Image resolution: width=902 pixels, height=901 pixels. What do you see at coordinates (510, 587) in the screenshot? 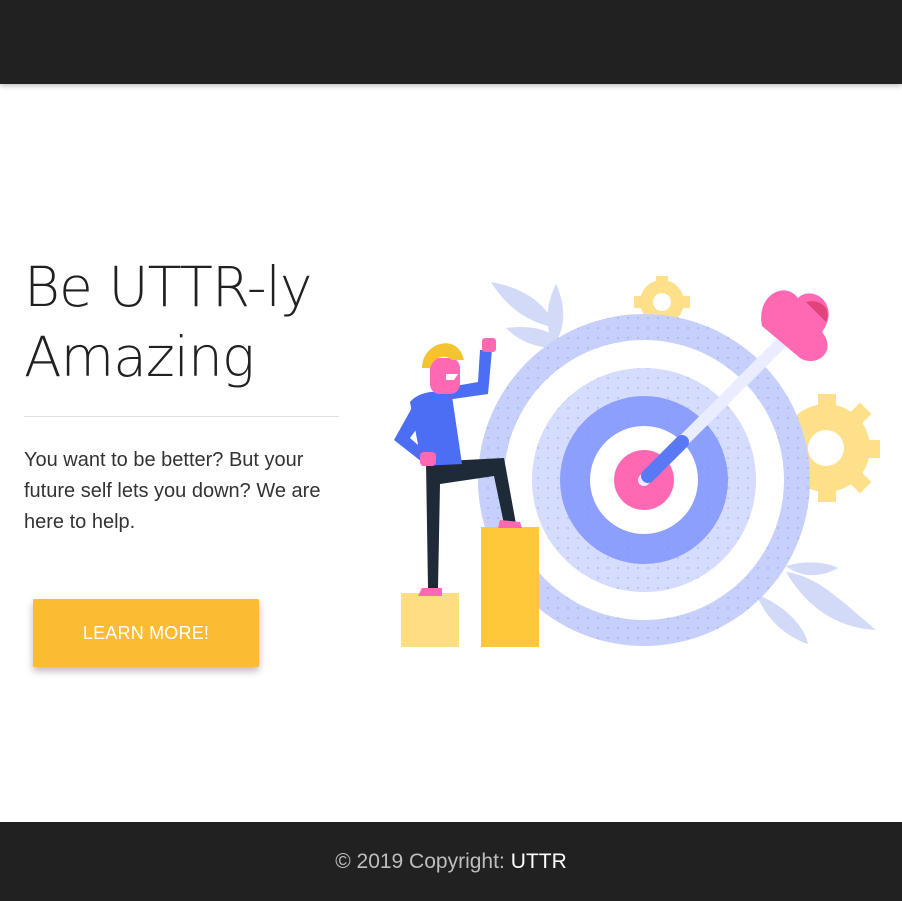
I see `tall-block` at bounding box center [510, 587].